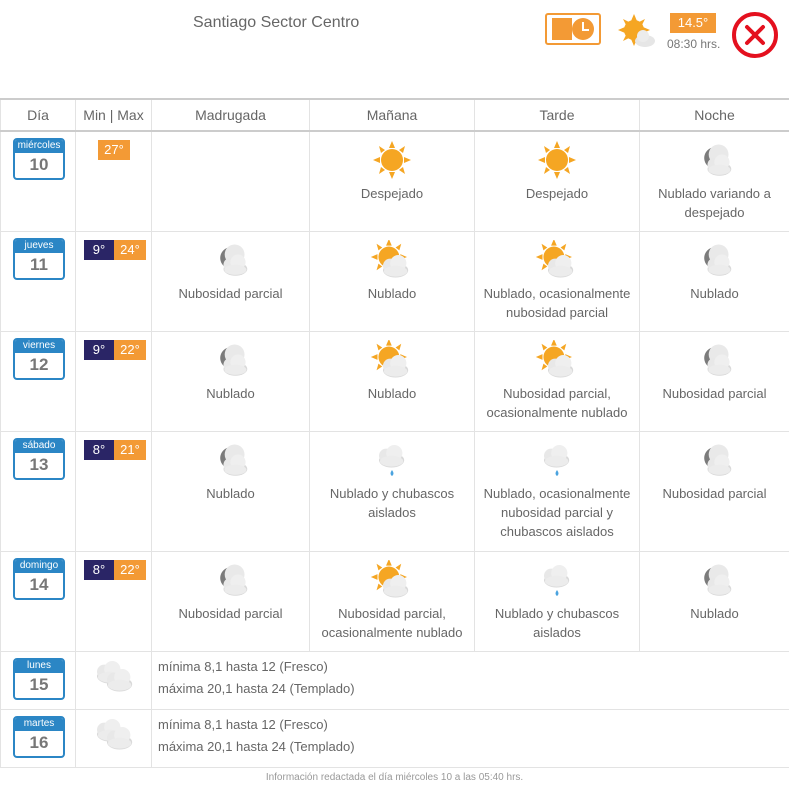  I want to click on column-header-minmax: Min | Max, so click(113, 115).